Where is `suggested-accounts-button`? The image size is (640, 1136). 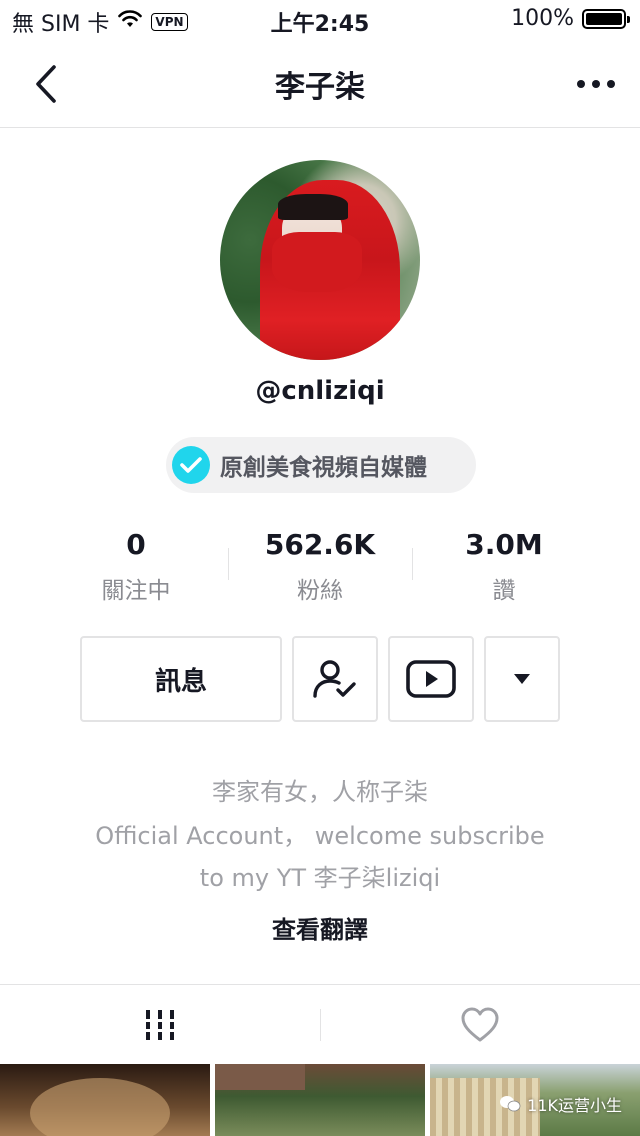 suggested-accounts-button is located at coordinates (522, 679).